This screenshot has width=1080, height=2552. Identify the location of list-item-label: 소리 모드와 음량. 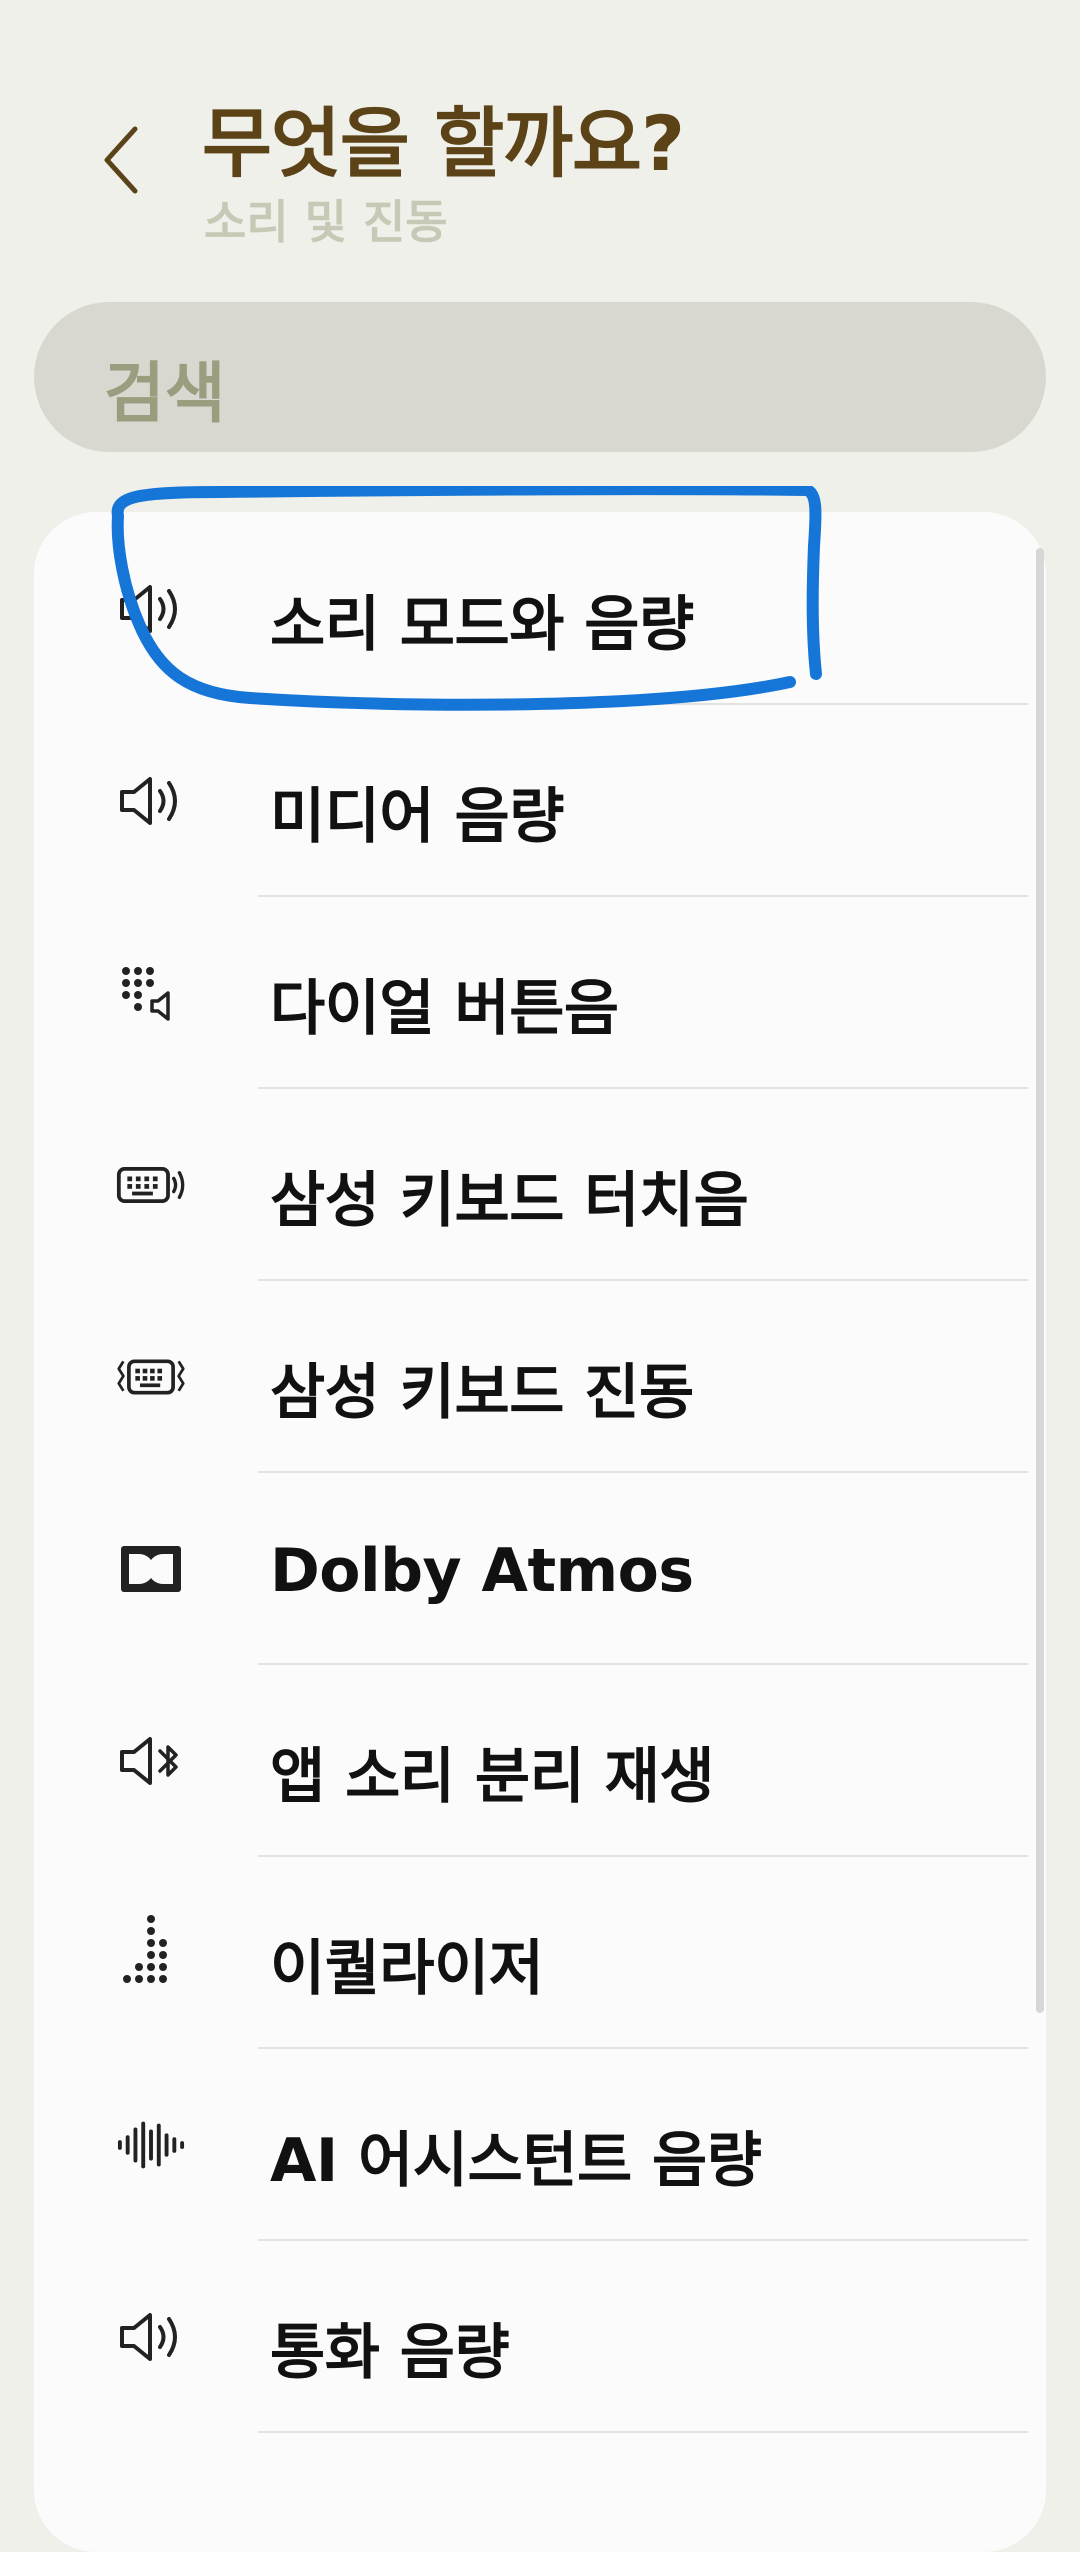
(482, 625).